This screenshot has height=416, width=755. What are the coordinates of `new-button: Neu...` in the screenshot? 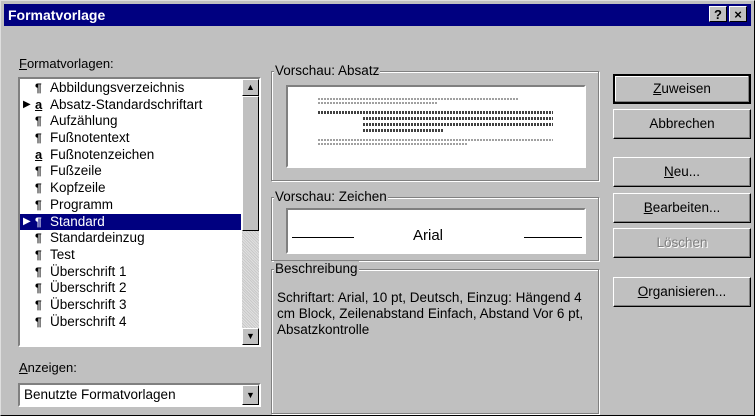 It's located at (682, 172).